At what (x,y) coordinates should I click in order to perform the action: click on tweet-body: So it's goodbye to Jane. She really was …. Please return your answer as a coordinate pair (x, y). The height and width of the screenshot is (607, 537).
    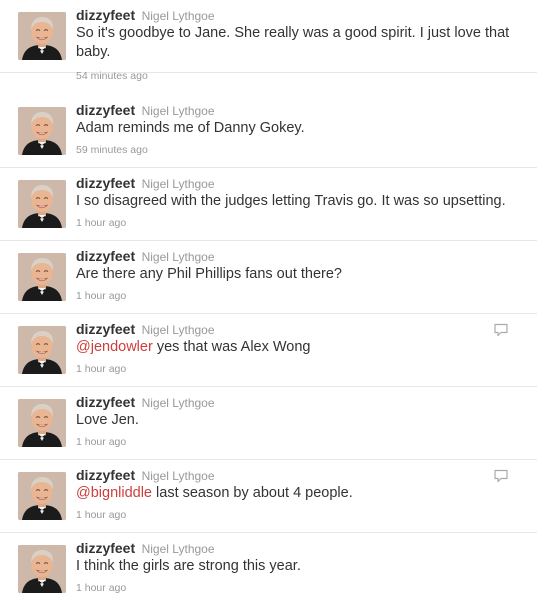
    Looking at the image, I should click on (293, 42).